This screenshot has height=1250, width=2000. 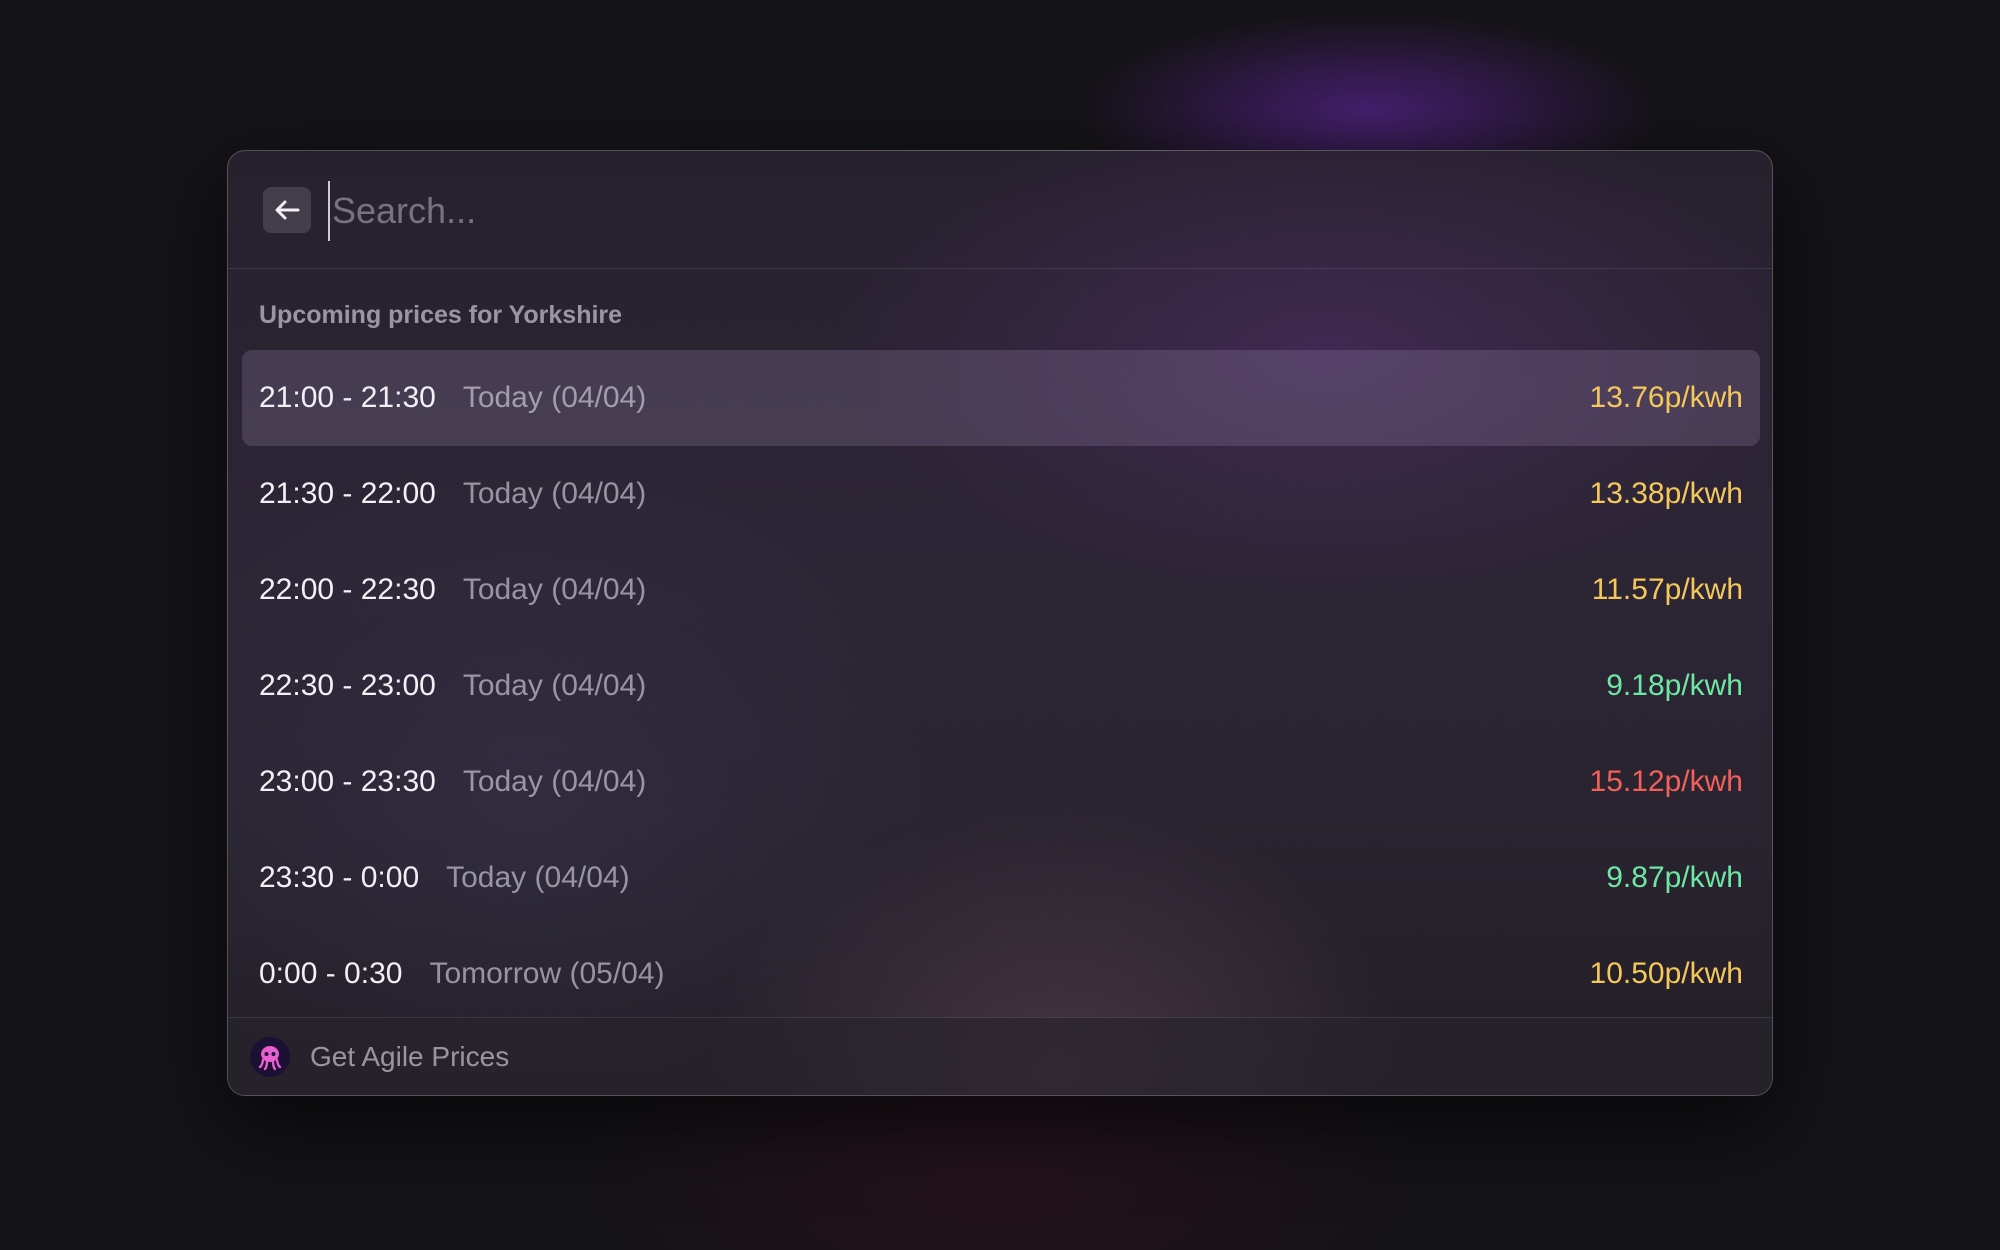 I want to click on arrow-left-icon, so click(x=287, y=210).